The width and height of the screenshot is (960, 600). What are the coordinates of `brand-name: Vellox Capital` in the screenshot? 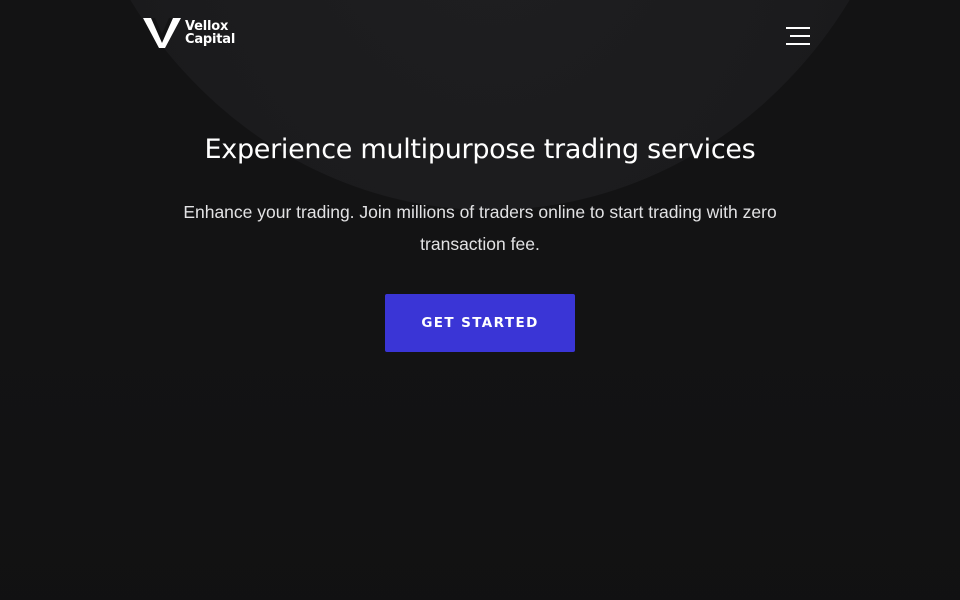 It's located at (210, 33).